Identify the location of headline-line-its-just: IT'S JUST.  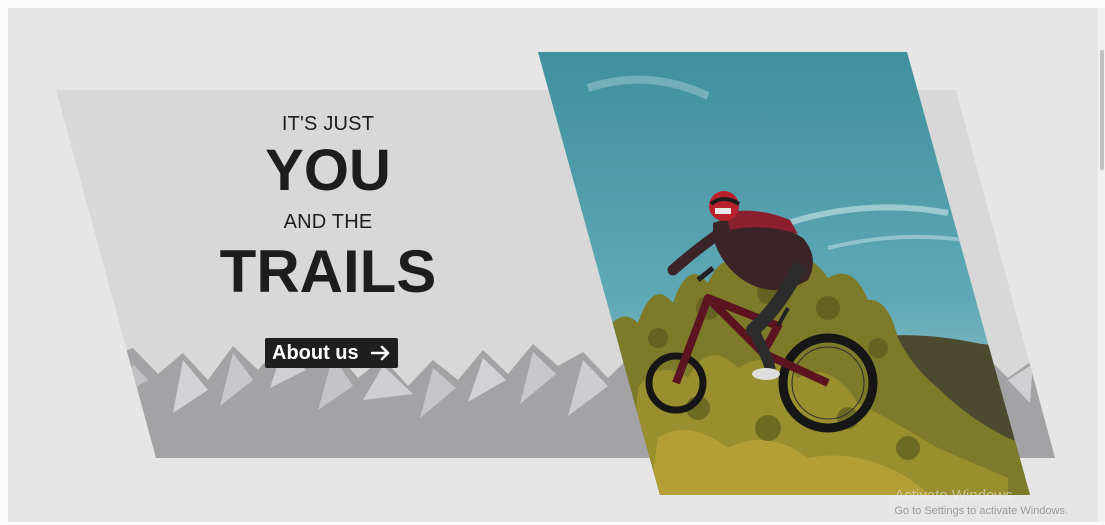
(328, 124).